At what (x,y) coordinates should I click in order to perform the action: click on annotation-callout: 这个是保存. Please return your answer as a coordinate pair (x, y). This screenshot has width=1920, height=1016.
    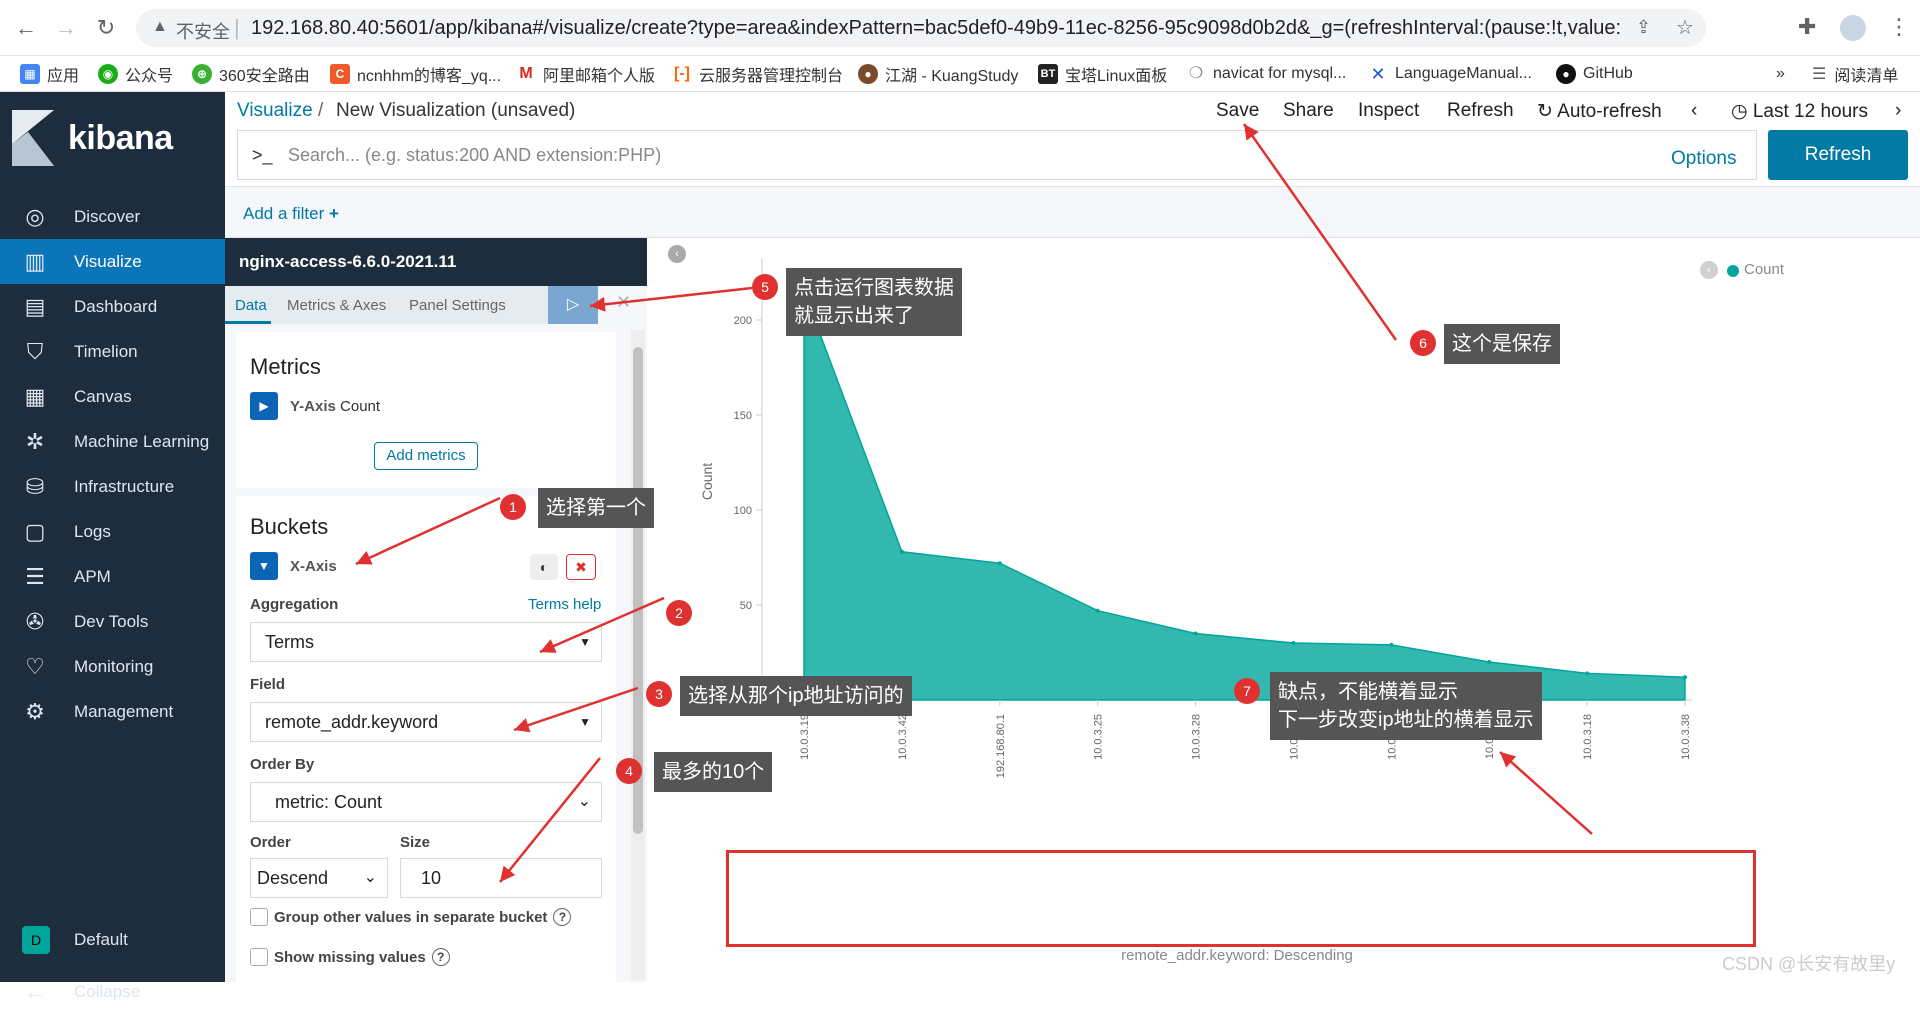
    Looking at the image, I should click on (1502, 344).